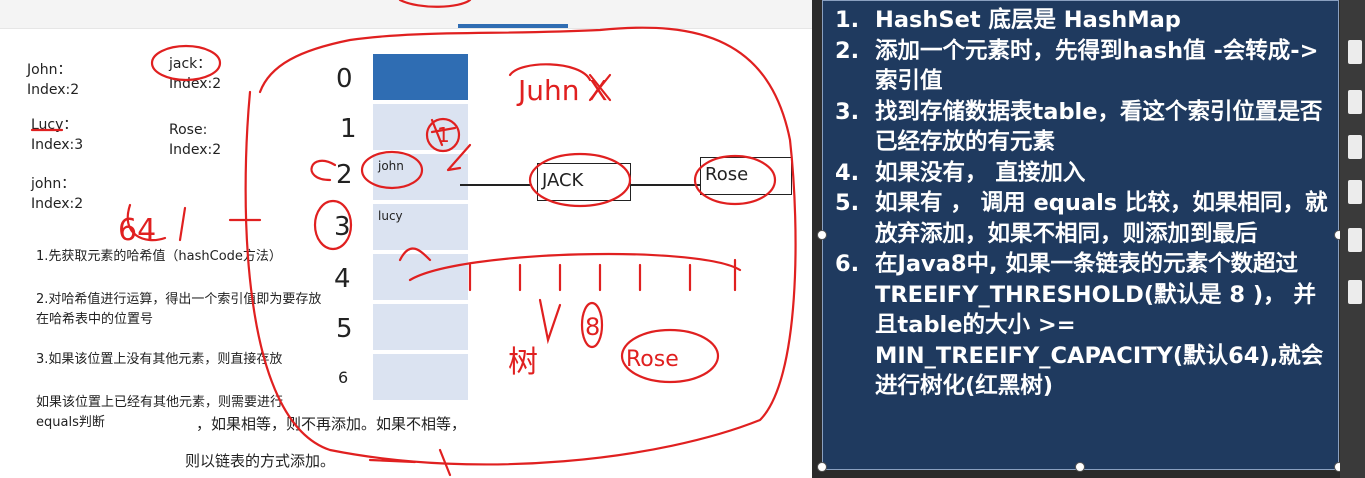 The width and height of the screenshot is (1365, 478). Describe the element at coordinates (822, 467) in the screenshot. I see `resize-handle-bottom-left` at that location.